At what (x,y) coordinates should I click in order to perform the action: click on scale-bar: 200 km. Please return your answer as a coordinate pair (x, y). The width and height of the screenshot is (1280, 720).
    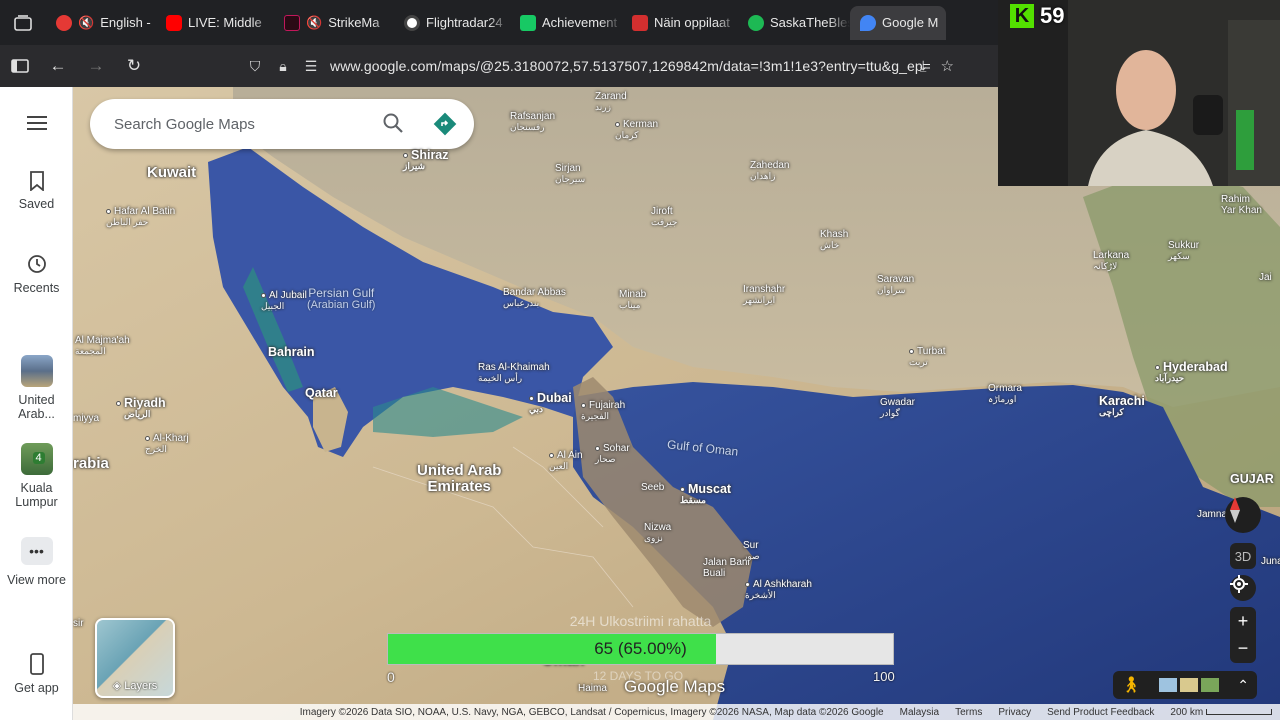
    Looking at the image, I should click on (1221, 712).